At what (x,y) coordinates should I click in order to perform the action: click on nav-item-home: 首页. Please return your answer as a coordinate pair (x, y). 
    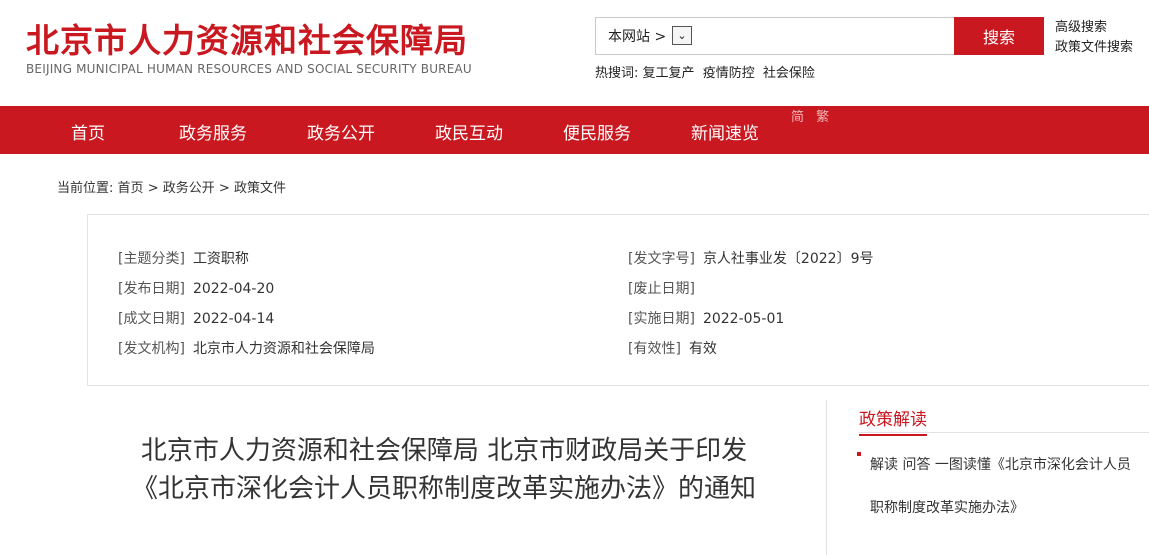
    Looking at the image, I should click on (88, 131).